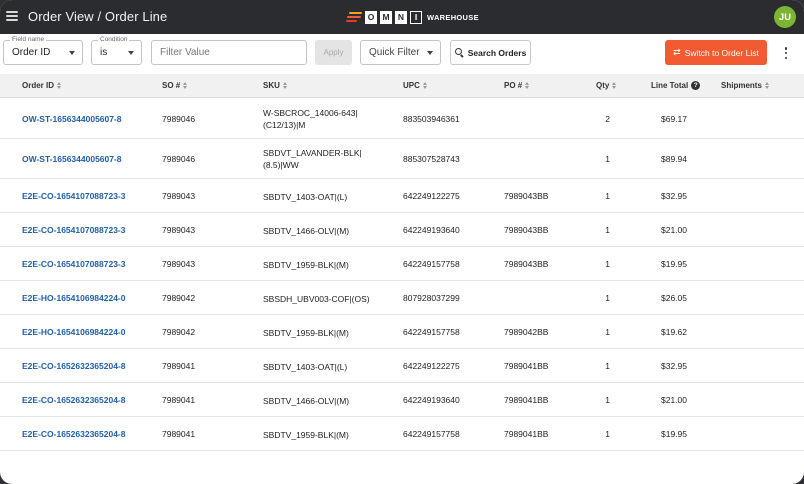 Image resolution: width=804 pixels, height=484 pixels. What do you see at coordinates (490, 52) in the screenshot?
I see `search-orders-button: Search Orders` at bounding box center [490, 52].